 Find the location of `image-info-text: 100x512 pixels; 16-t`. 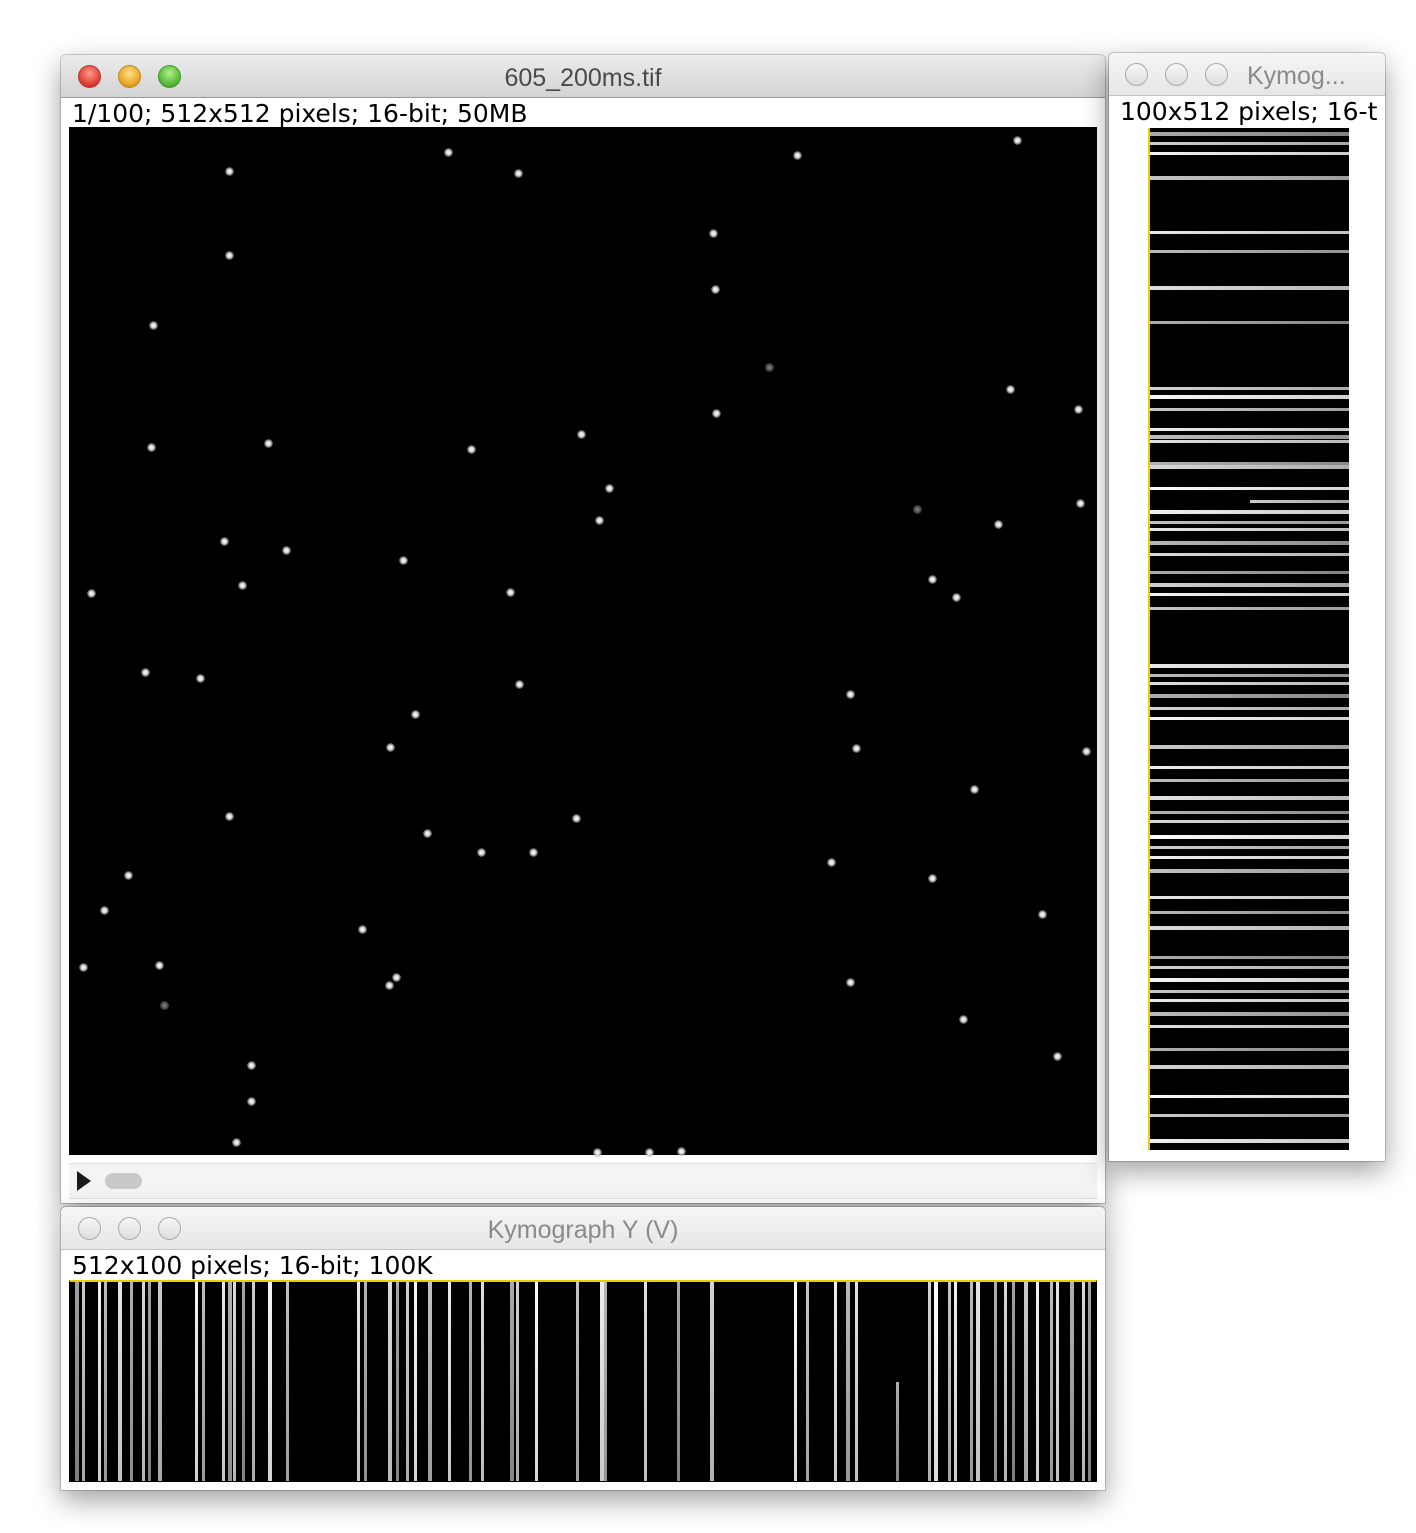

image-info-text: 100x512 pixels; 16-t is located at coordinates (1249, 111).